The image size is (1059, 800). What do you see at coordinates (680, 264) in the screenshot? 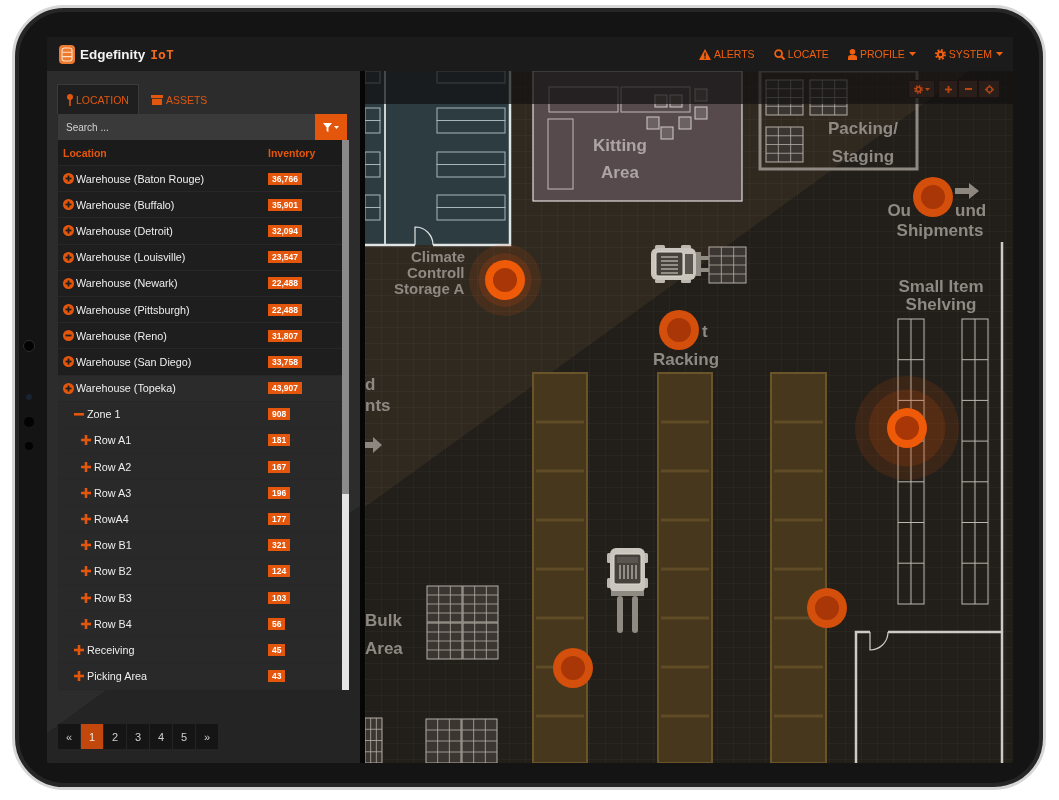
I see `forklift-icon` at bounding box center [680, 264].